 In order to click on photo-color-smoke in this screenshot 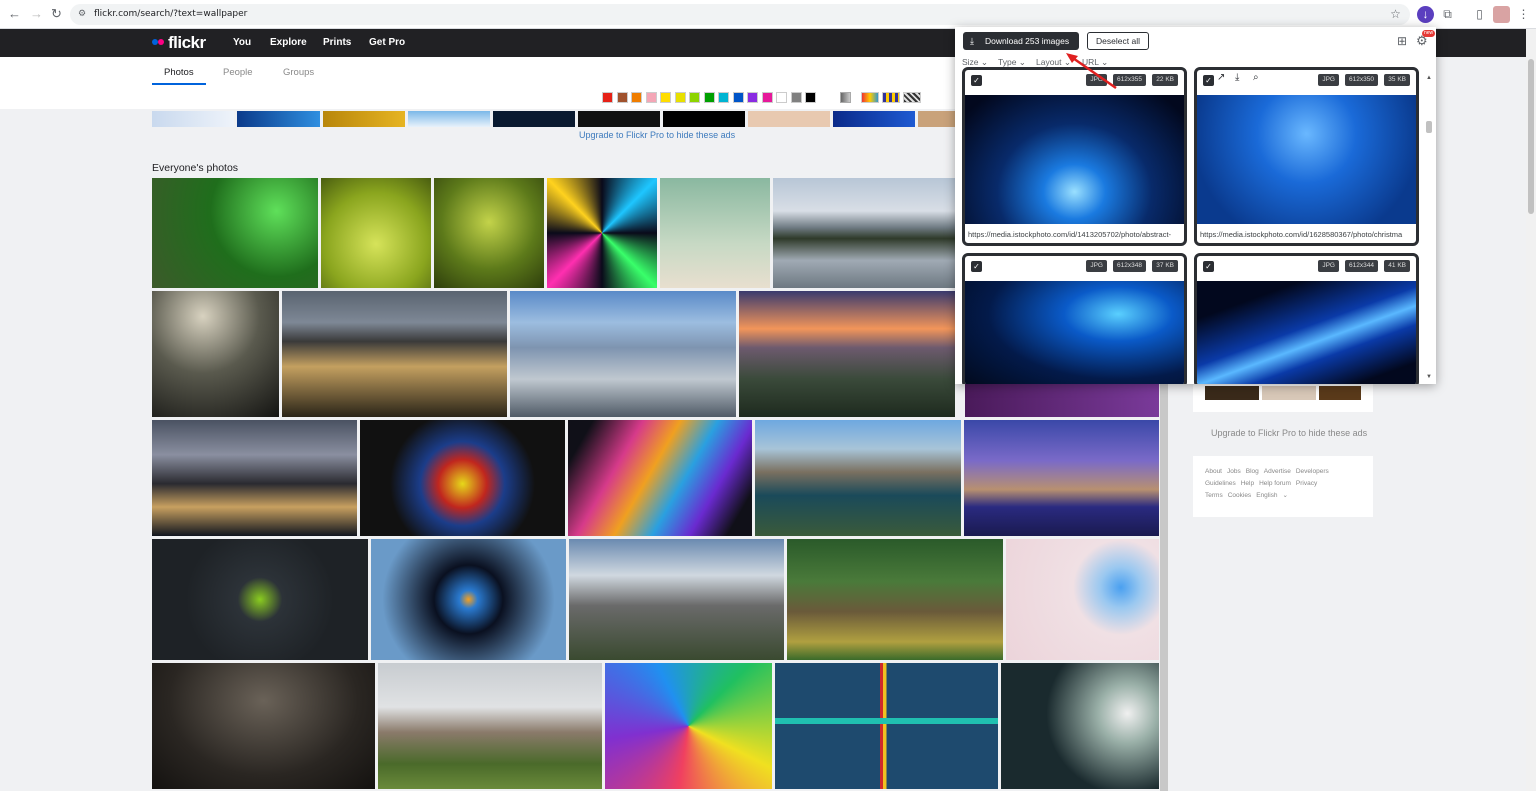, I will do `click(660, 478)`.